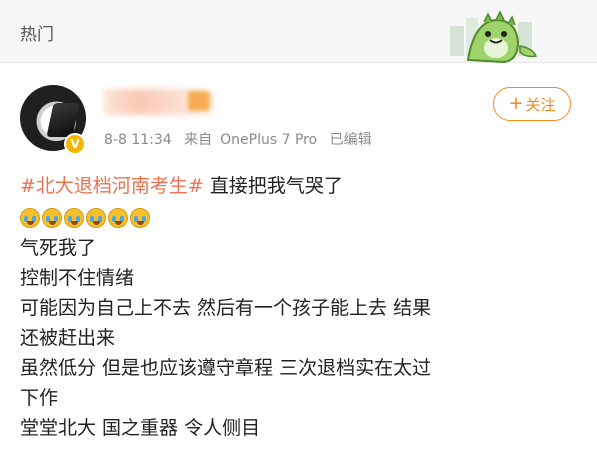 The height and width of the screenshot is (472, 597). Describe the element at coordinates (516, 103) in the screenshot. I see `plus-icon: +` at that location.